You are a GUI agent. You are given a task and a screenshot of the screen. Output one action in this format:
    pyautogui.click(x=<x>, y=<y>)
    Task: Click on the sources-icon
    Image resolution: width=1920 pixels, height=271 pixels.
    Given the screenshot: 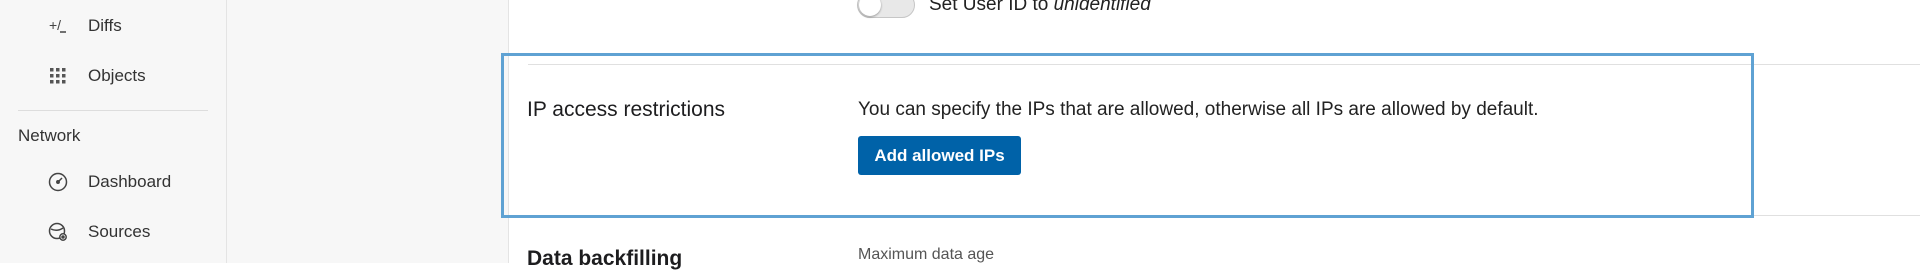 What is the action you would take?
    pyautogui.click(x=58, y=232)
    